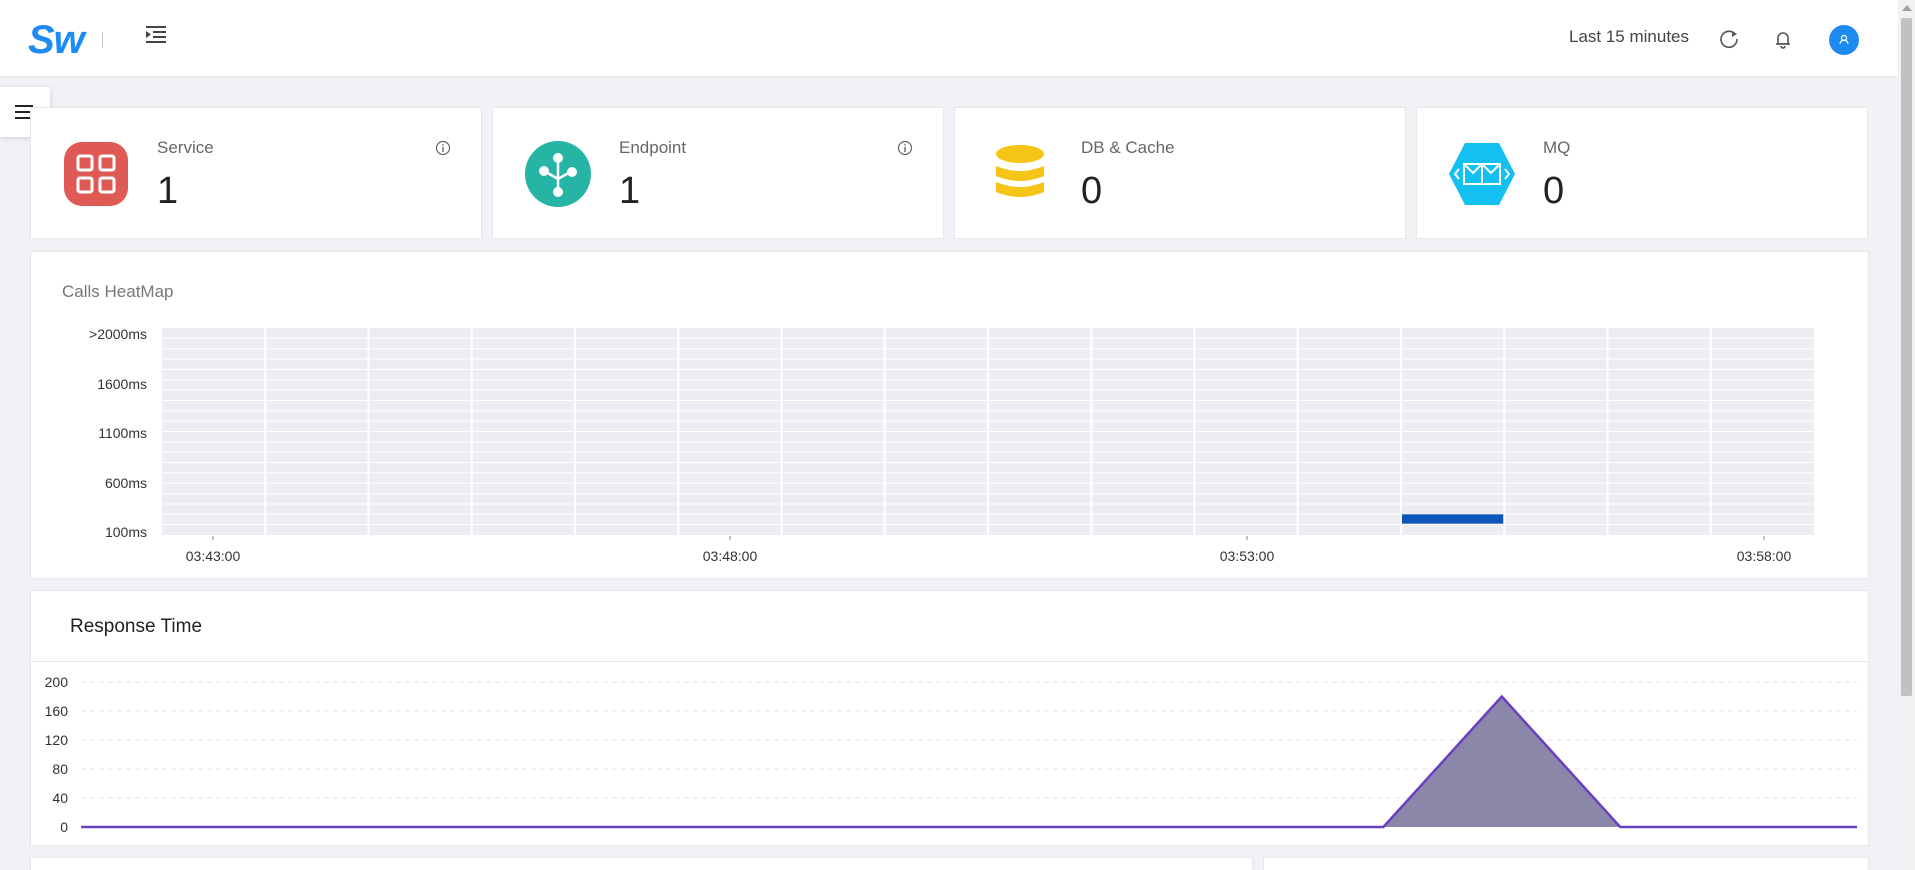 This screenshot has width=1915, height=870. Describe the element at coordinates (1907, 8) in the screenshot. I see `scroll-up-arrow-icon` at that location.